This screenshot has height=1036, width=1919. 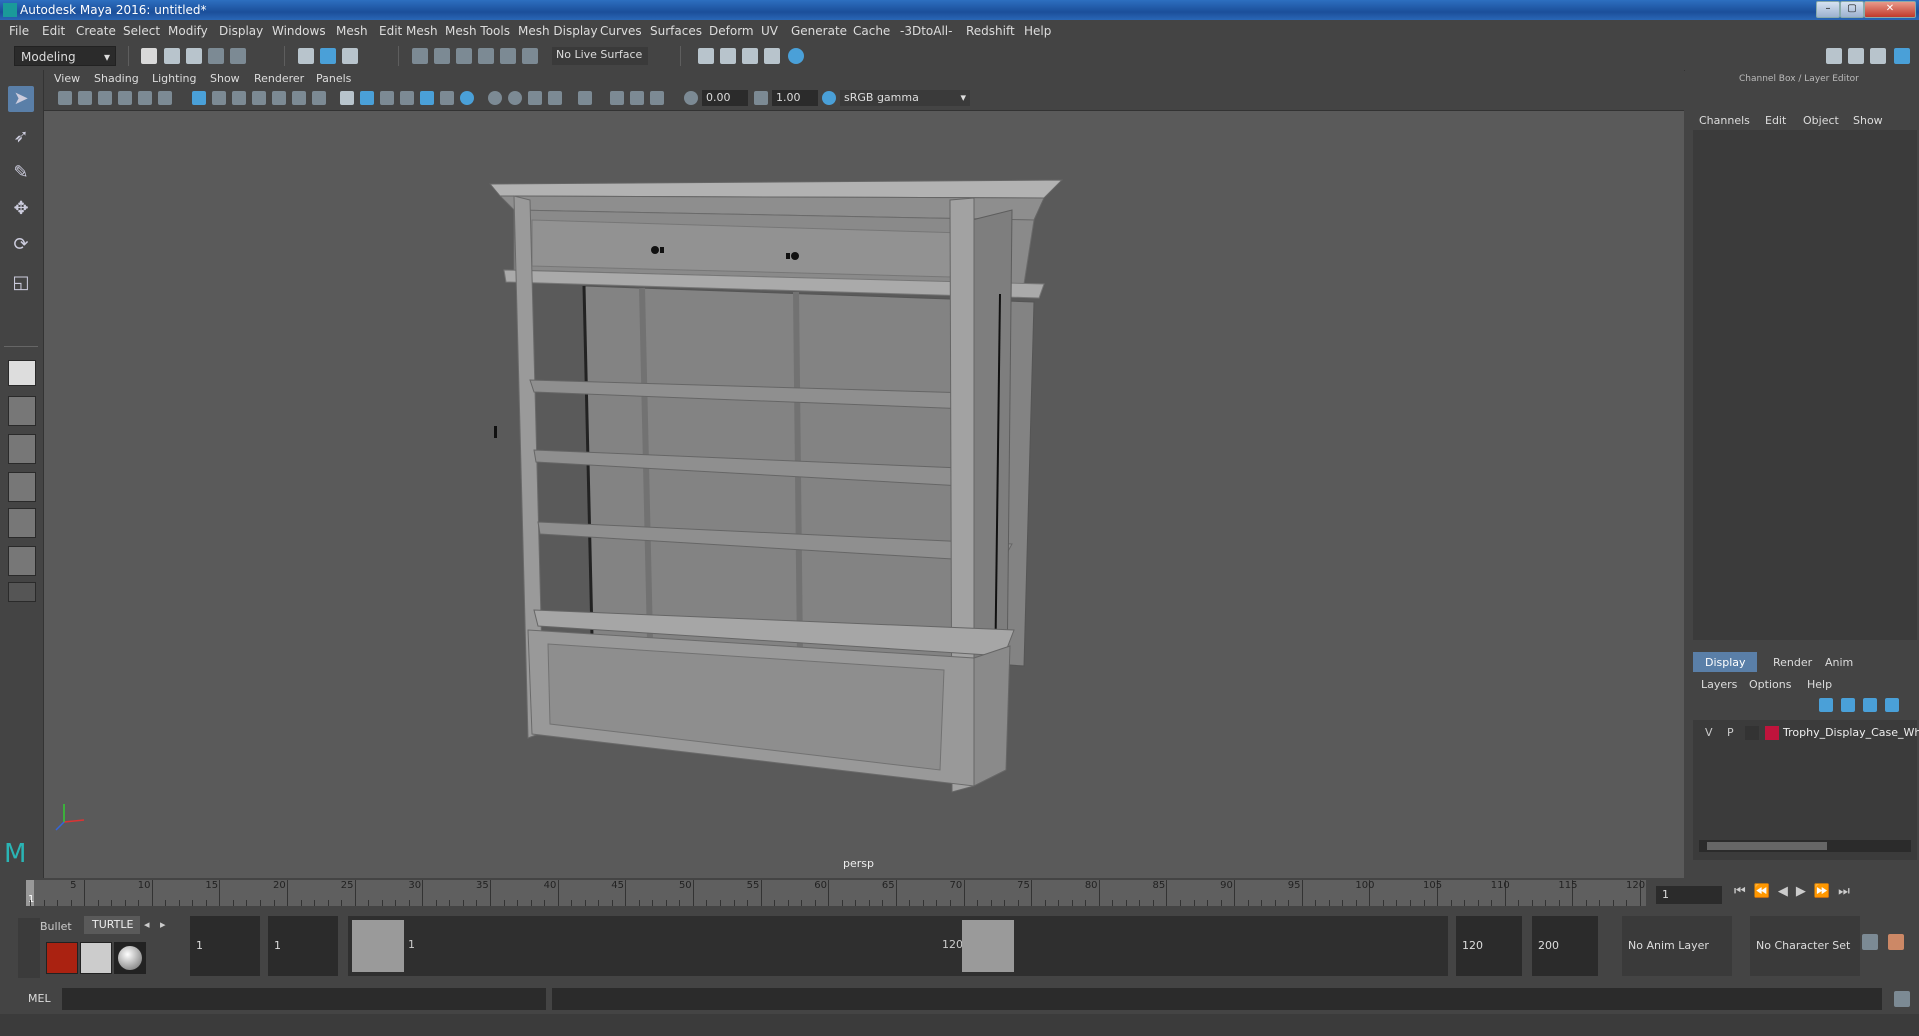 What do you see at coordinates (1775, 120) in the screenshot?
I see `edit-menu: Edit` at bounding box center [1775, 120].